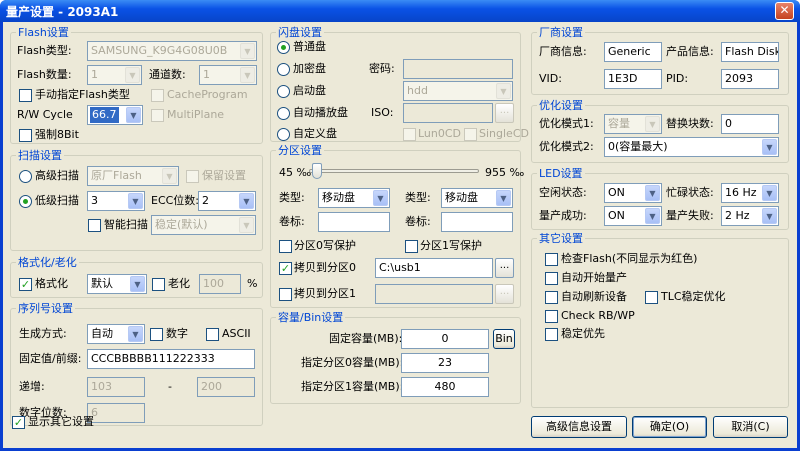 This screenshot has height=451, width=800. What do you see at coordinates (133, 176) in the screenshot?
I see `advanced-scan-select: 原厂Flash ▼` at bounding box center [133, 176].